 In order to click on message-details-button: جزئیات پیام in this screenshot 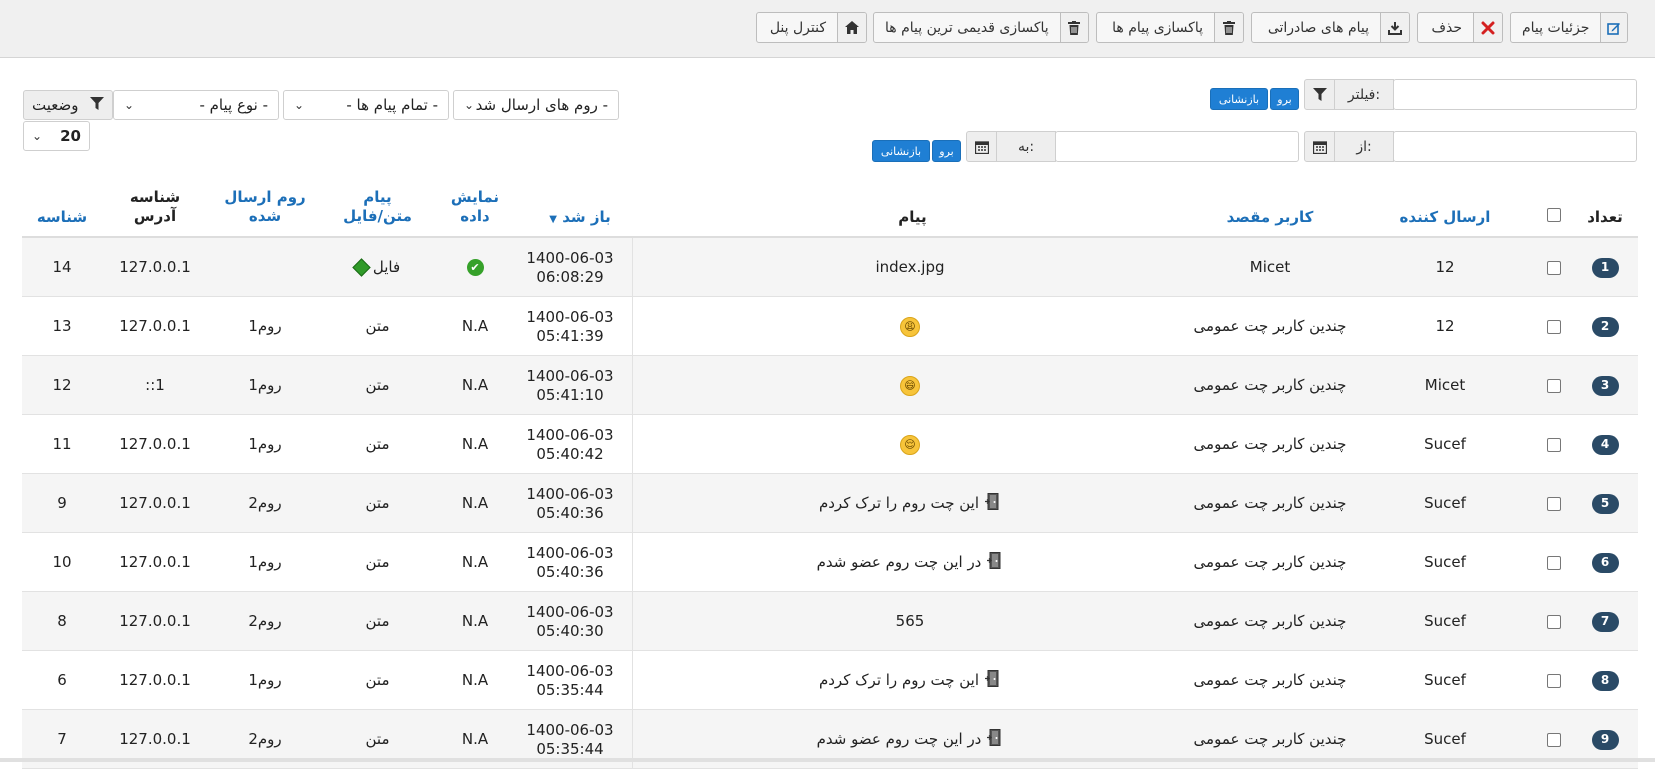, I will do `click(1569, 27)`.